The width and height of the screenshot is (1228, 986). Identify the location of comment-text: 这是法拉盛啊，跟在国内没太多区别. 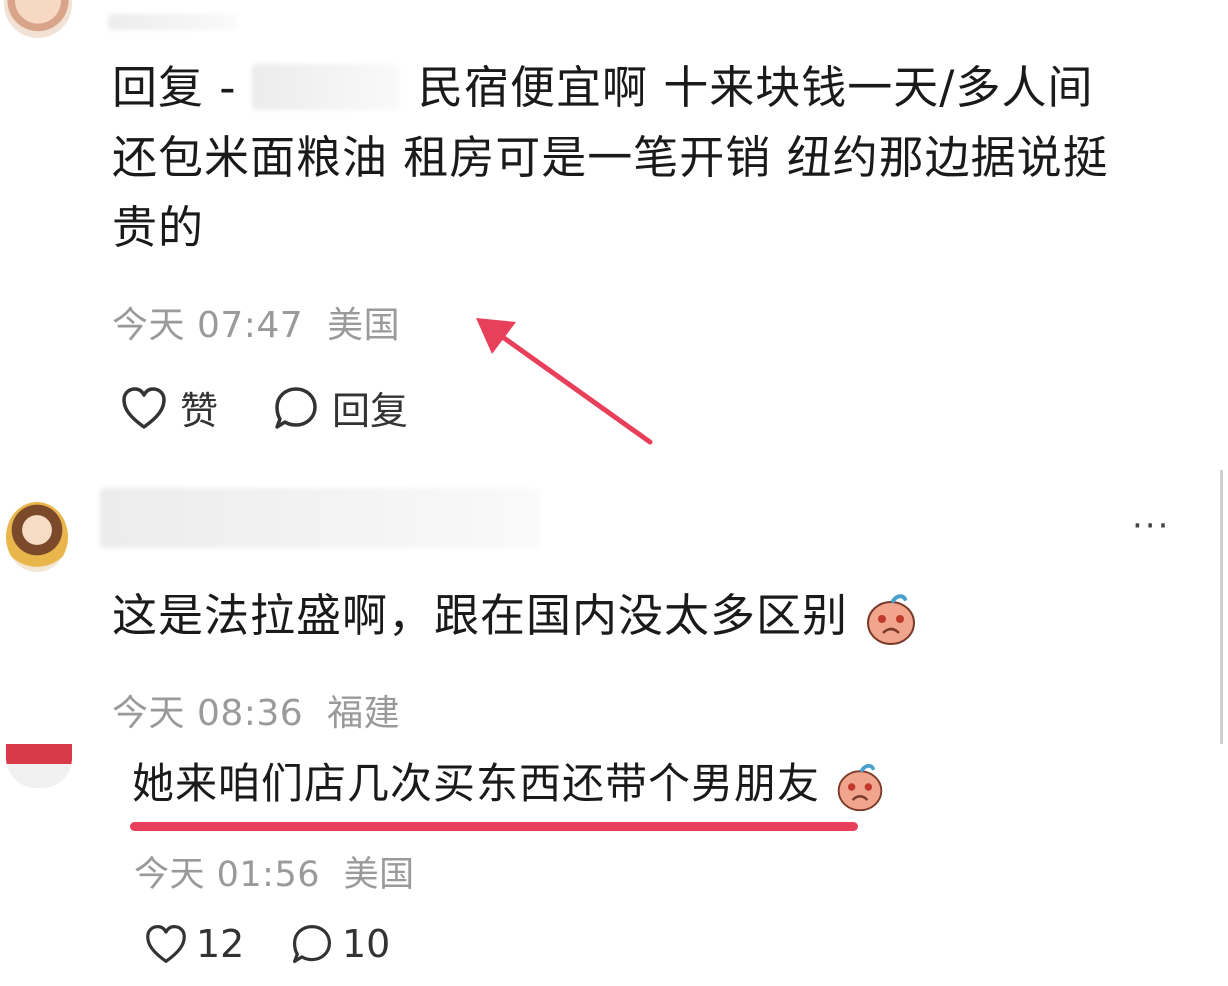
(515, 616).